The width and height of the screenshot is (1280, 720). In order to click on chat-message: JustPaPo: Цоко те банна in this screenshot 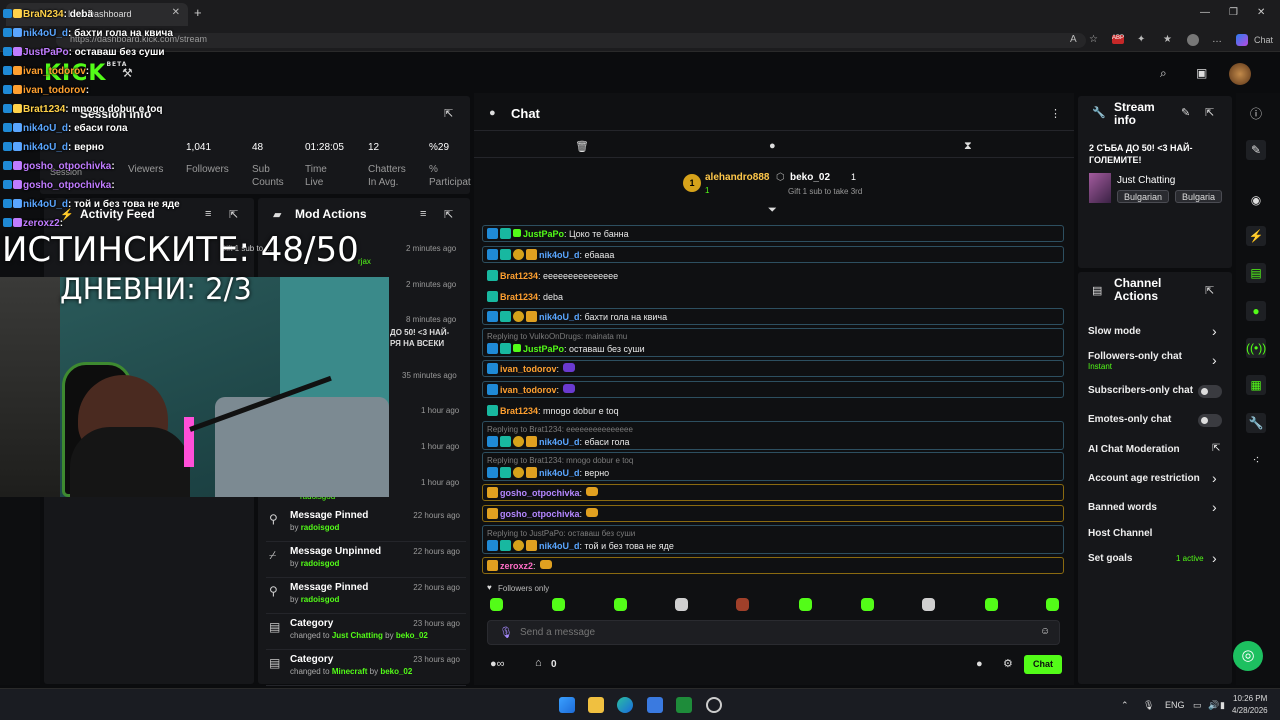, I will do `click(773, 233)`.